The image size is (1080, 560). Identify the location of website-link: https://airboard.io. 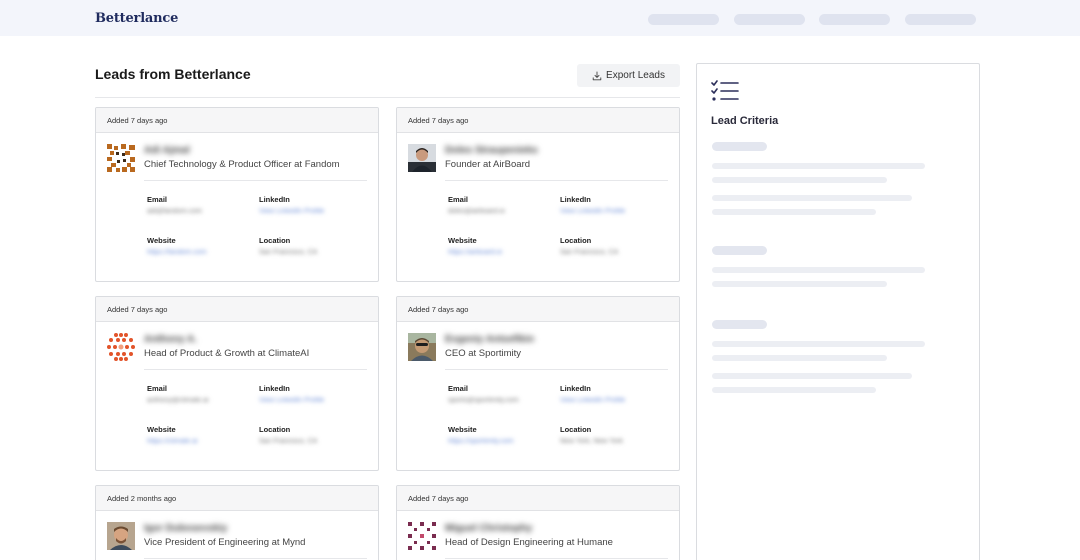
(475, 252).